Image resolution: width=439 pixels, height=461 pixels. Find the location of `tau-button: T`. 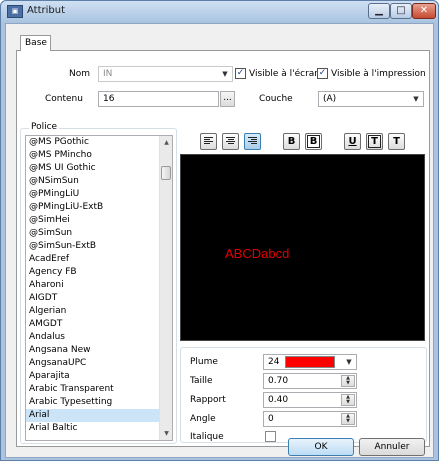

tau-button: T is located at coordinates (396, 141).